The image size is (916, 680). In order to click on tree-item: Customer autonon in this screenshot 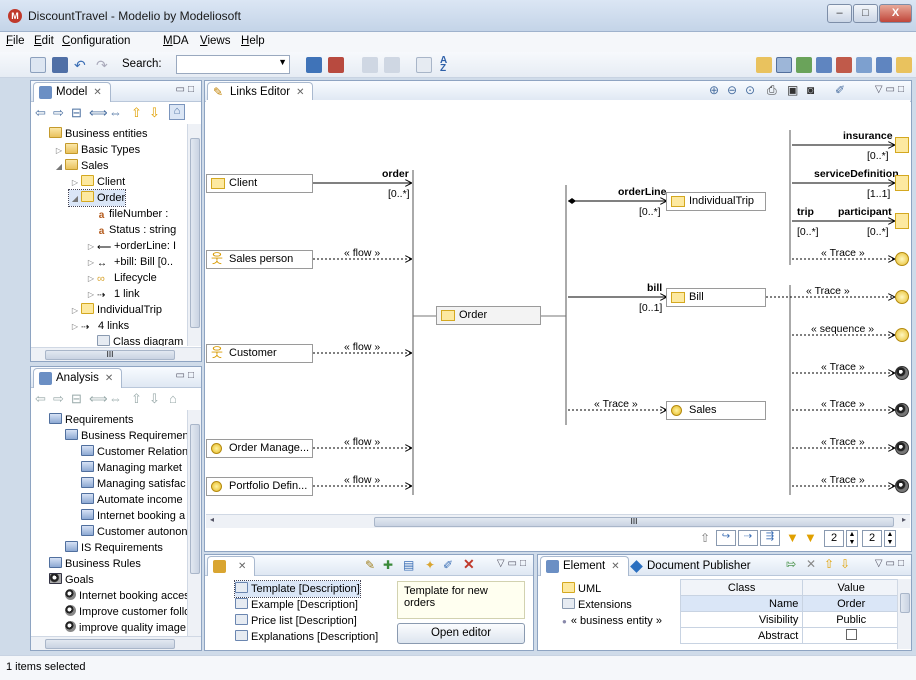, I will do `click(128, 532)`.